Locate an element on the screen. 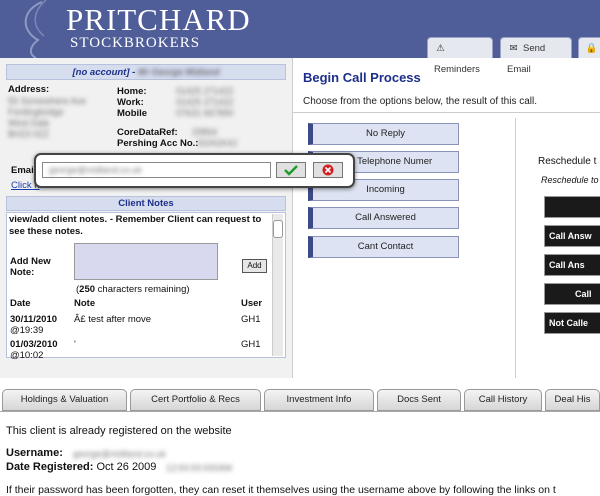  pershing-value: 5GN1K4J is located at coordinates (218, 143).